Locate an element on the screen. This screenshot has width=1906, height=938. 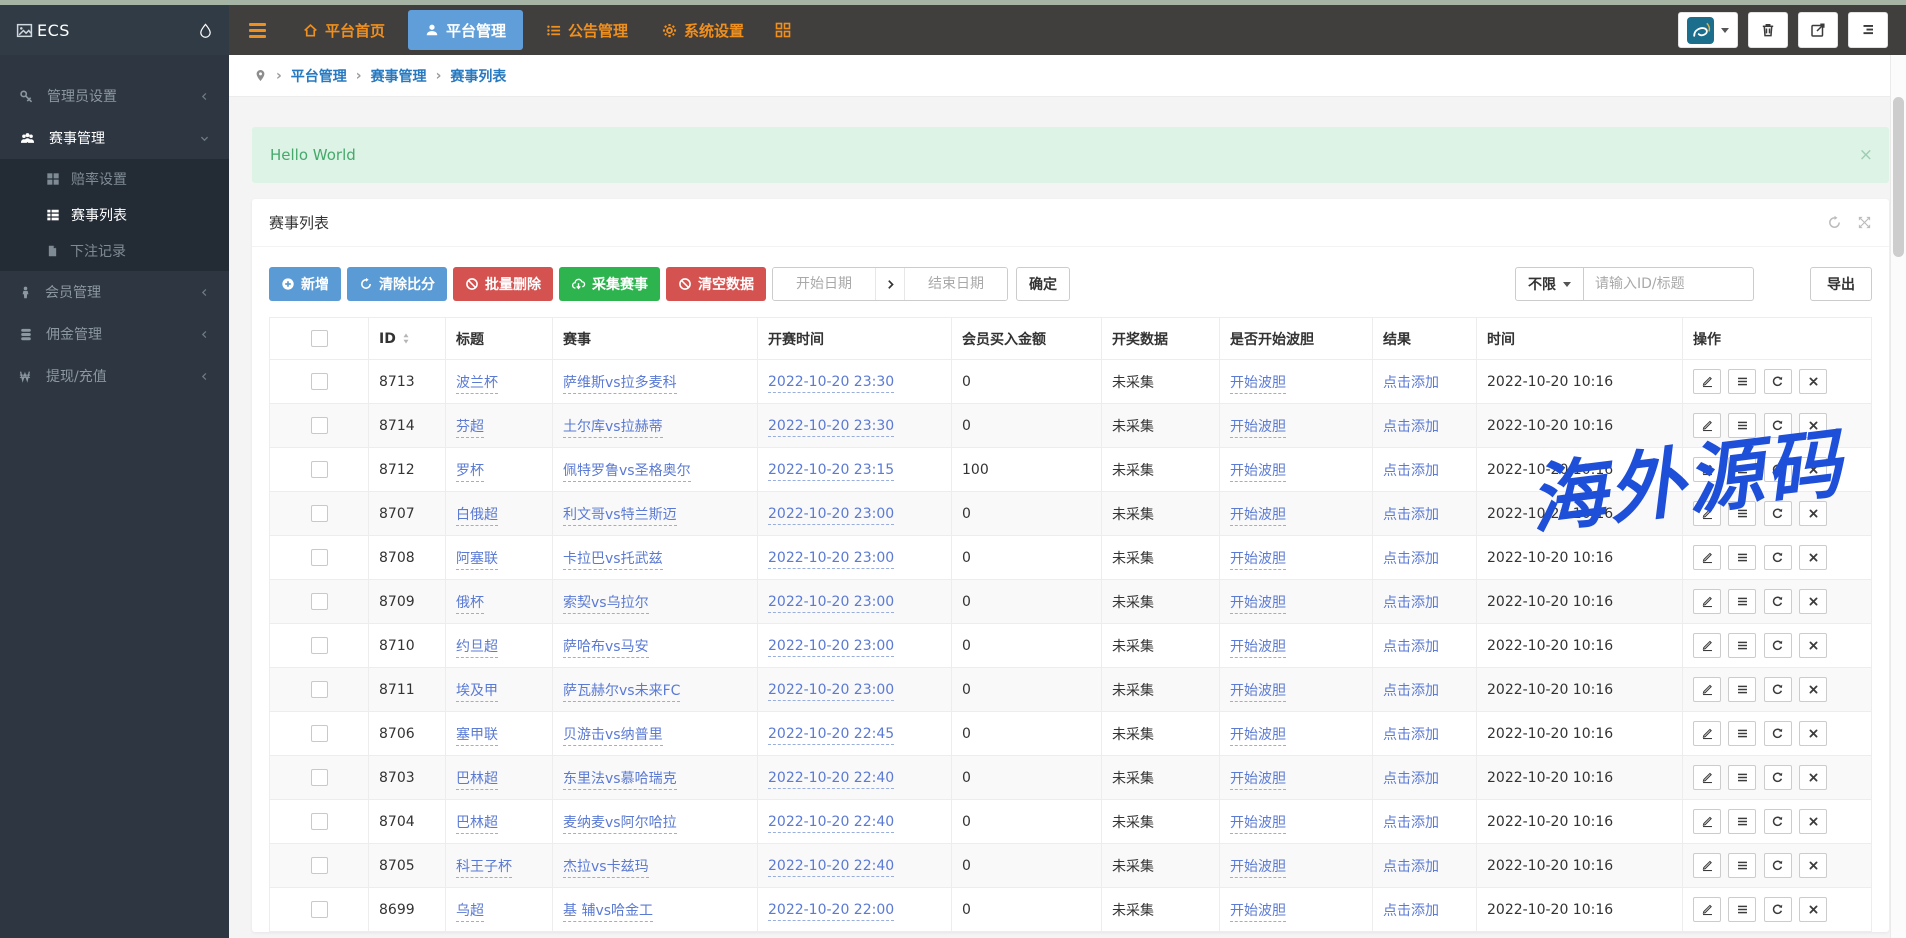
match-link: 土尔库vs拉赫蒂 is located at coordinates (613, 428).